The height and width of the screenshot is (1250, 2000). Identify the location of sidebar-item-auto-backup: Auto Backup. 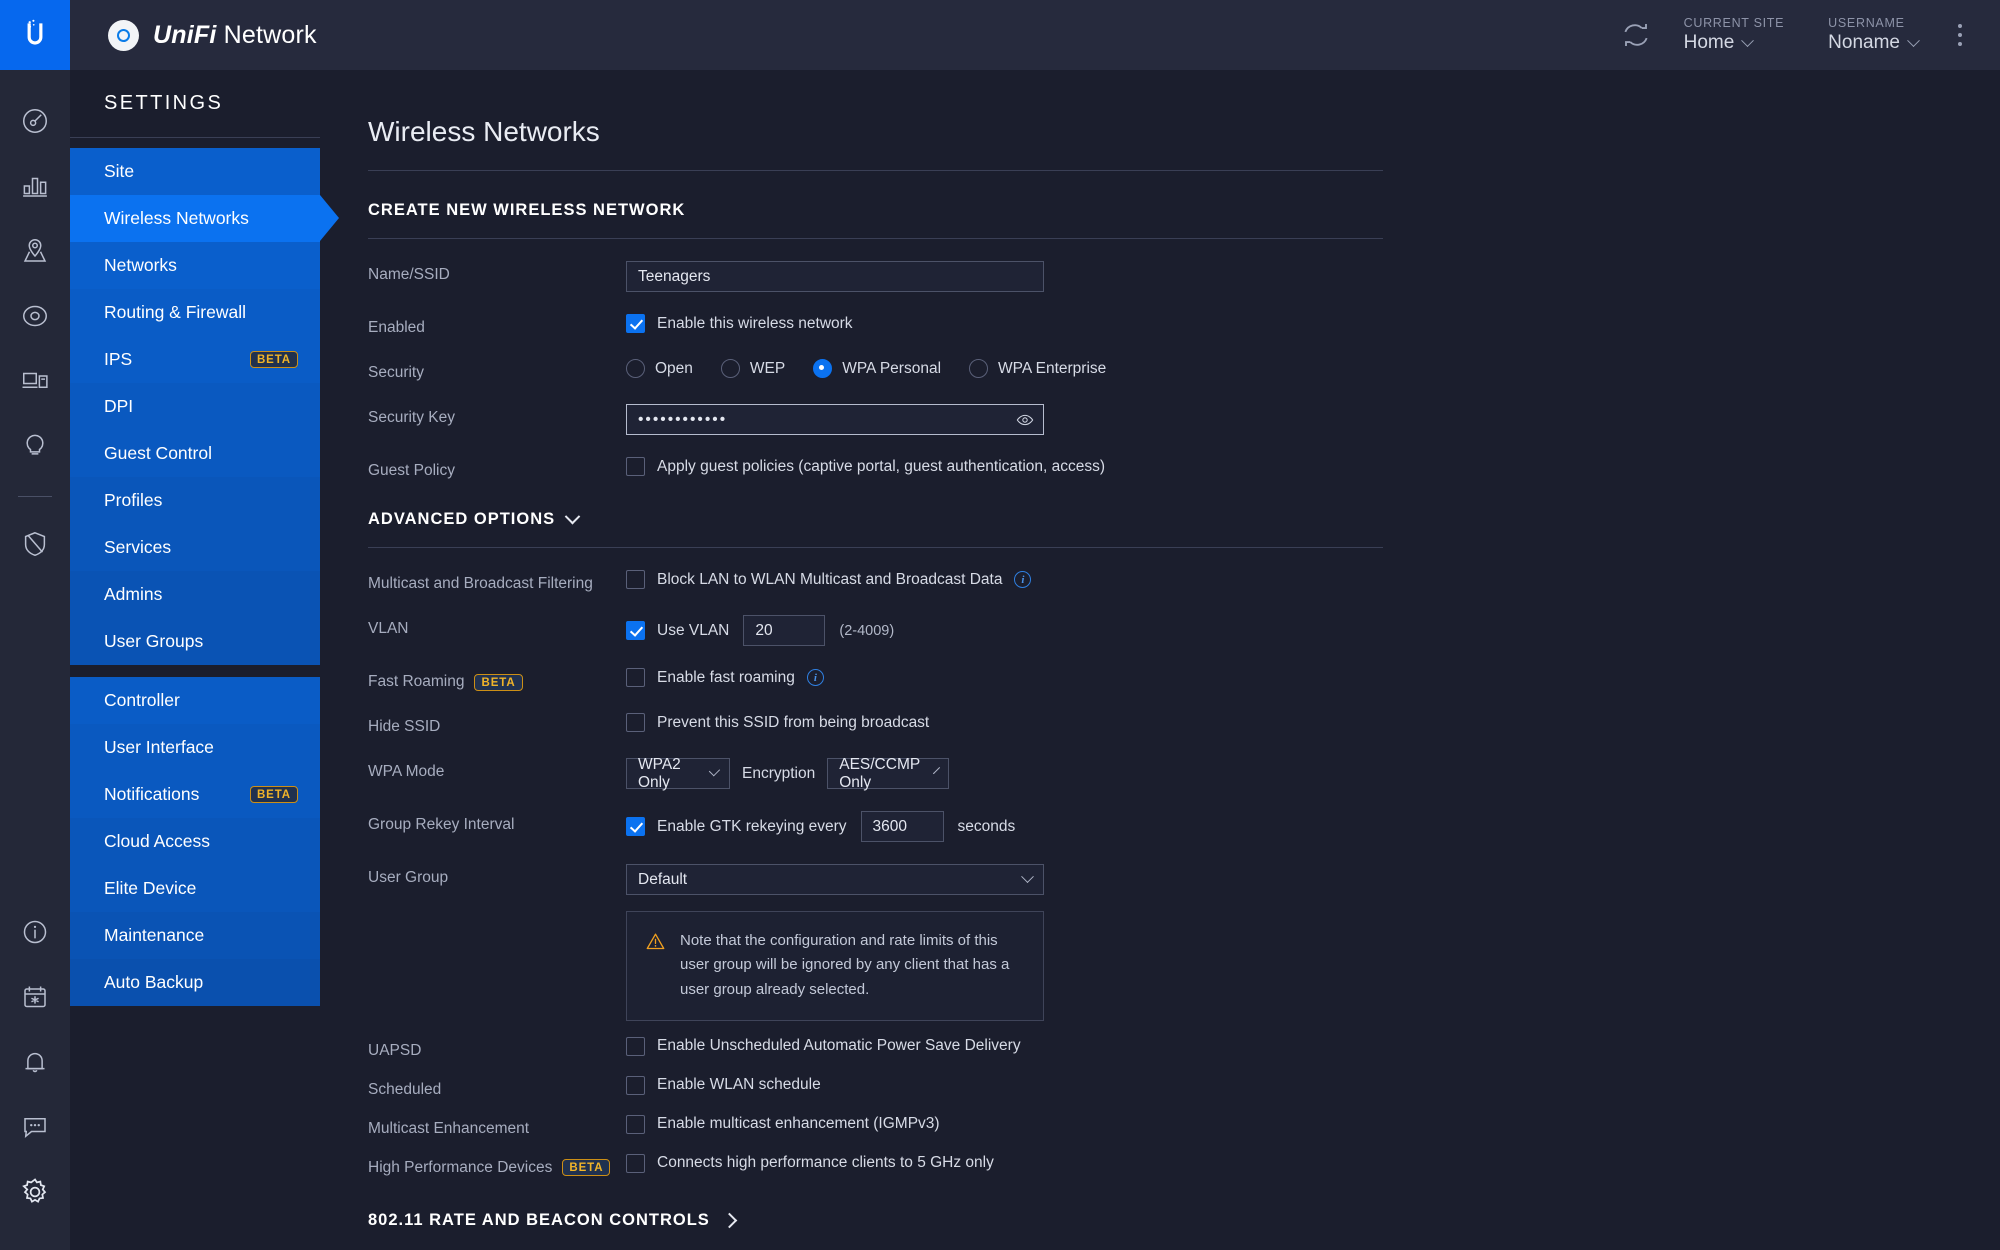
(195, 982).